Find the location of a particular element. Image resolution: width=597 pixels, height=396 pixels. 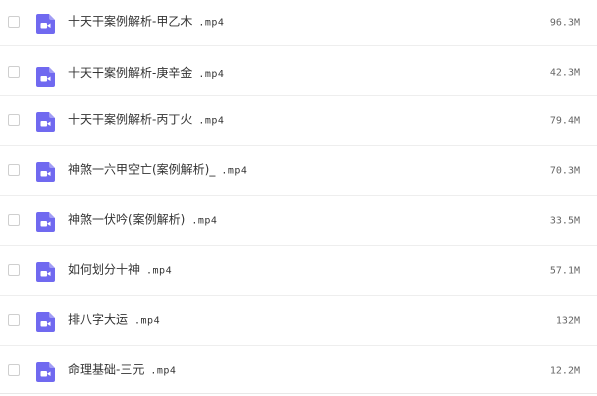

file-name-text: 十天干案例解析-丙丁火 is located at coordinates (130, 119).